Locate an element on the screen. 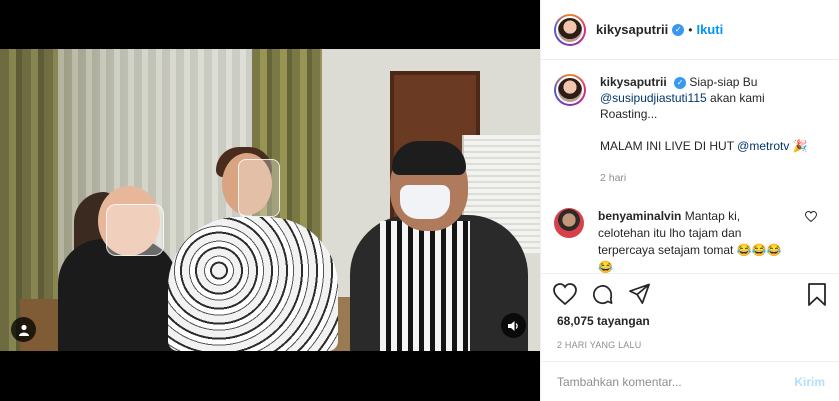 This screenshot has width=839, height=401. like-button is located at coordinates (565, 294).